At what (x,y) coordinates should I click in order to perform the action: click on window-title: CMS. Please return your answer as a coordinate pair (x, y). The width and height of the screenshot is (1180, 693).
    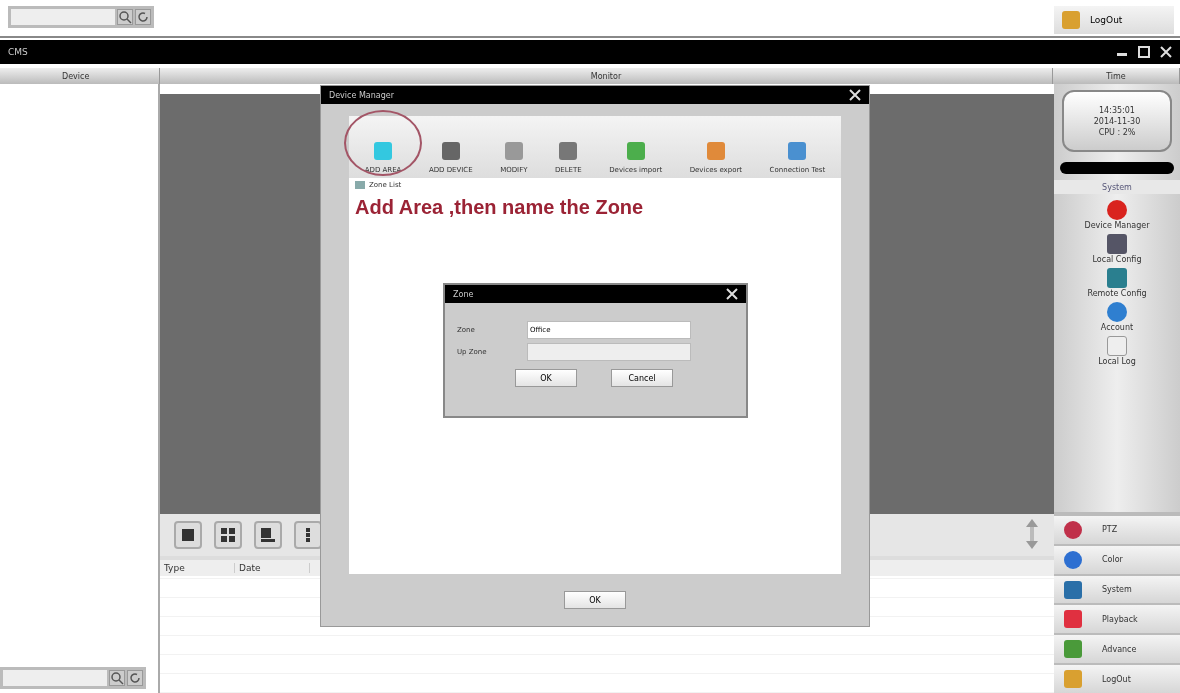
    Looking at the image, I should click on (18, 52).